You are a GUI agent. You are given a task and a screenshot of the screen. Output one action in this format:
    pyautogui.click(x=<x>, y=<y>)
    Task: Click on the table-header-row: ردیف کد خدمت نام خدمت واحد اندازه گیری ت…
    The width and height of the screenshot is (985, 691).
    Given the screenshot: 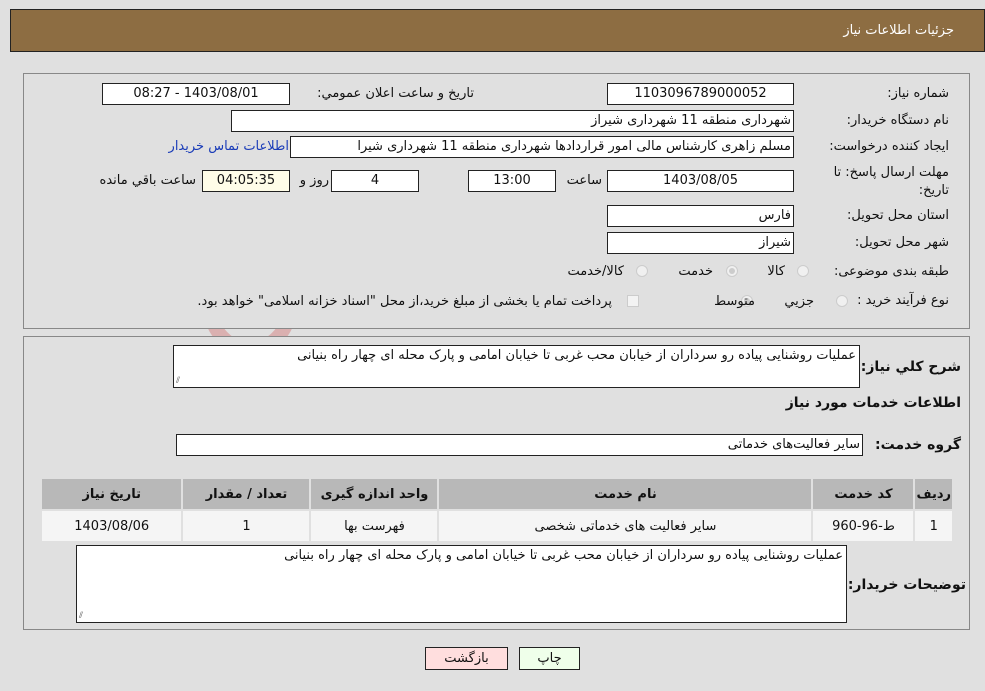 What is the action you would take?
    pyautogui.click(x=496, y=494)
    